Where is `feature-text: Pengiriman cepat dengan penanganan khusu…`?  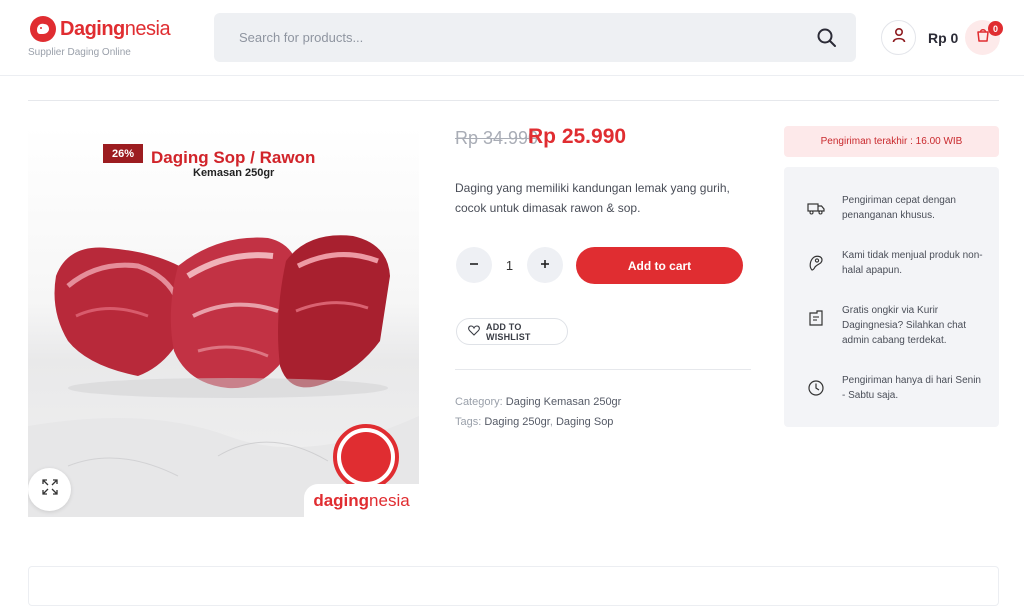
feature-text: Pengiriman cepat dengan penanganan khusu… is located at coordinates (899, 208).